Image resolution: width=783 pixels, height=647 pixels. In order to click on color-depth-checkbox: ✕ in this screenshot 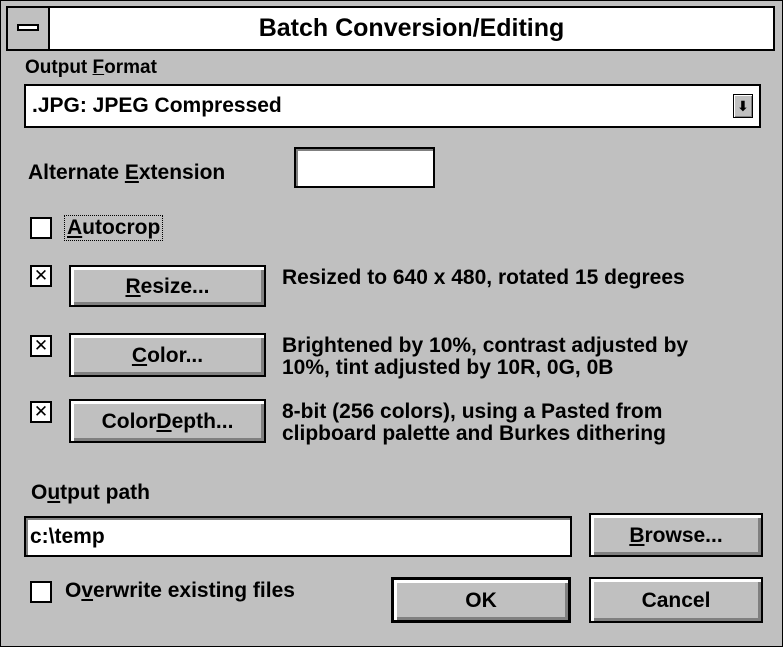, I will do `click(41, 412)`.